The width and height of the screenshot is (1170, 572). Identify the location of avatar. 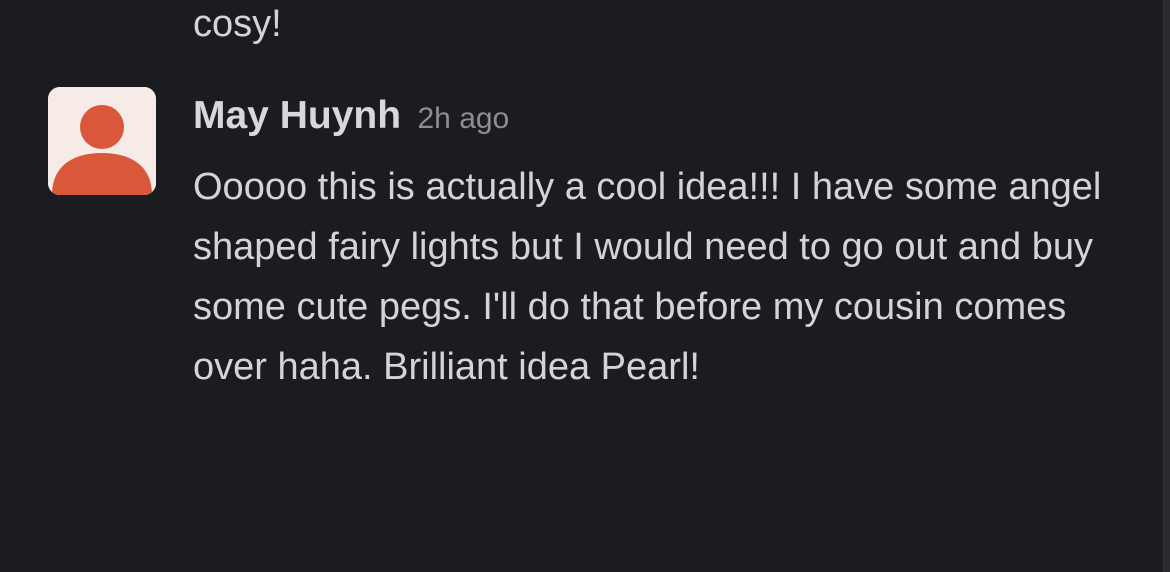
(102, 141).